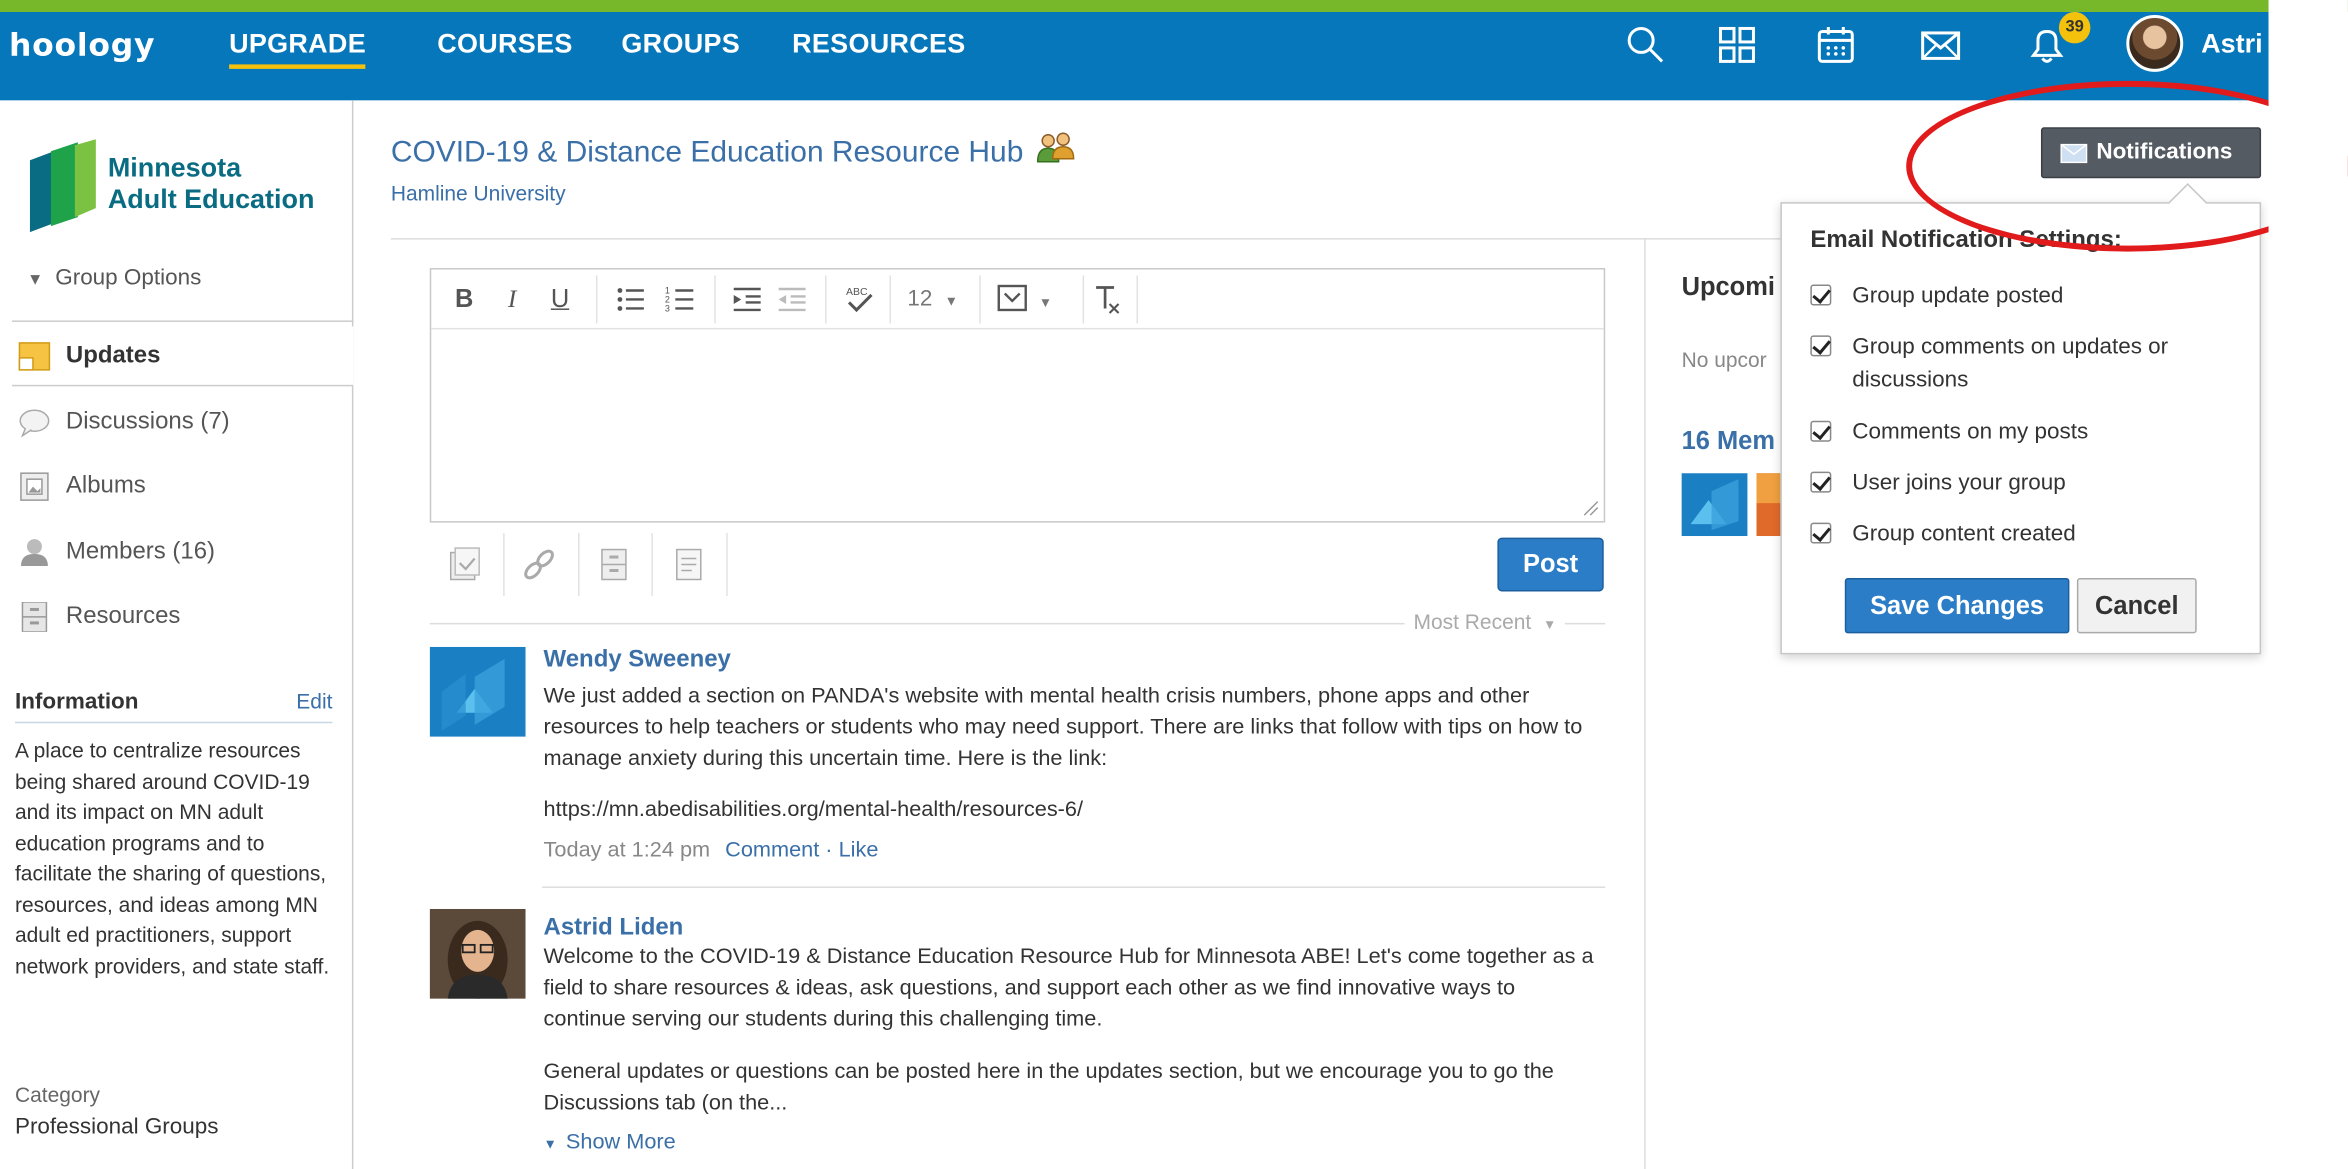  What do you see at coordinates (637, 660) in the screenshot?
I see `post-author: Wendy Sweeney` at bounding box center [637, 660].